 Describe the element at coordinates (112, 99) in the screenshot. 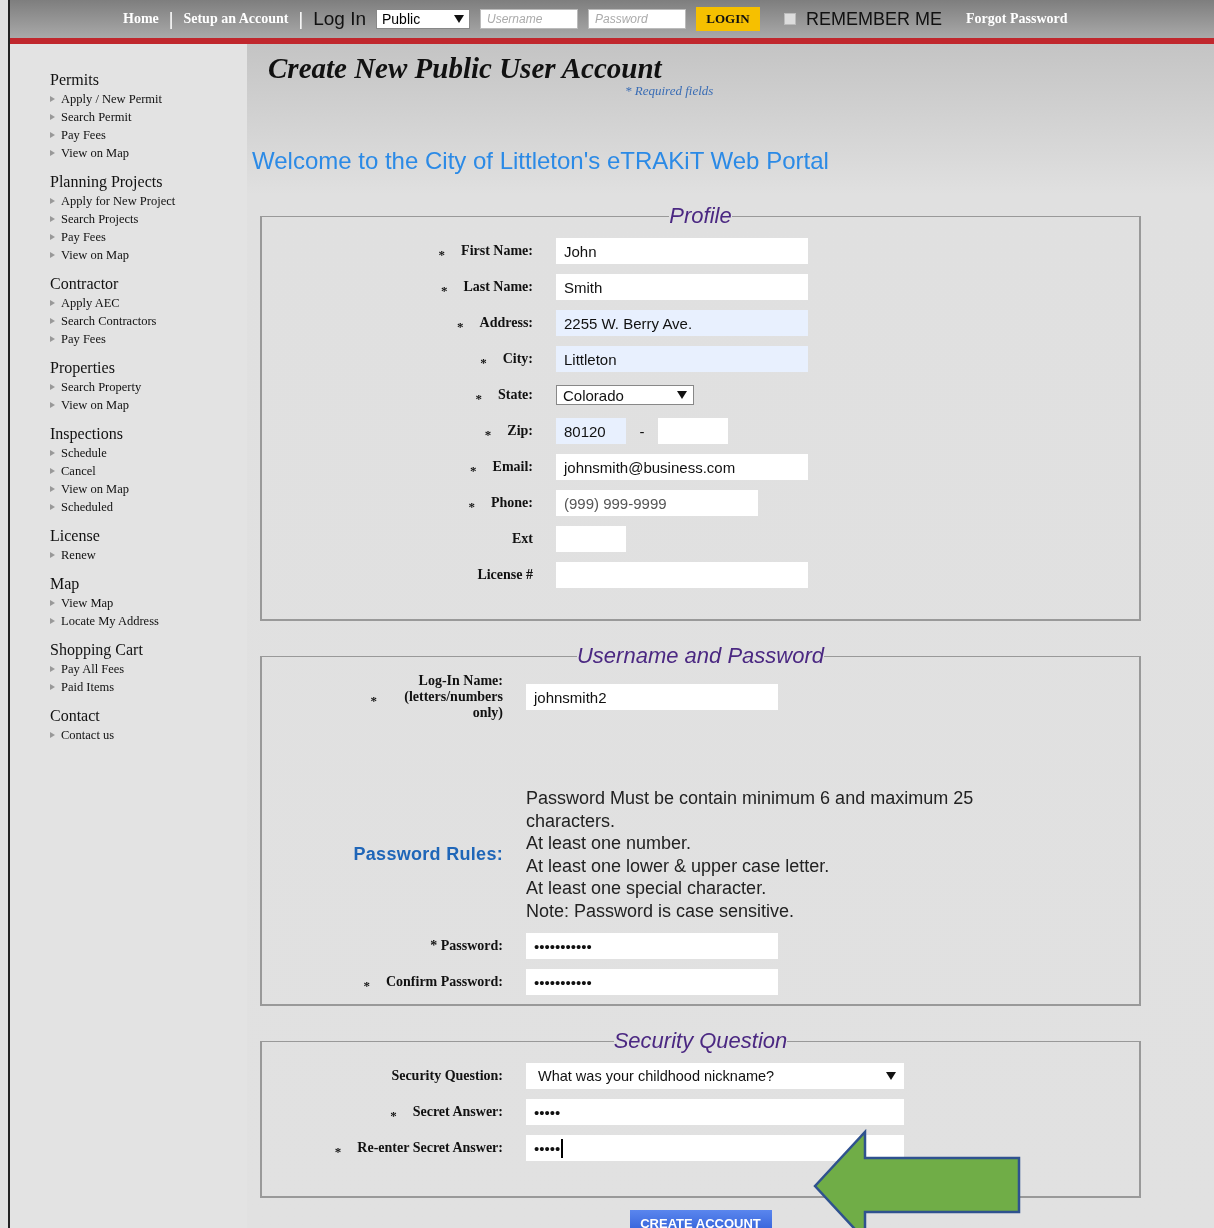

I see `sidebar-link: Apply / New Permit` at that location.